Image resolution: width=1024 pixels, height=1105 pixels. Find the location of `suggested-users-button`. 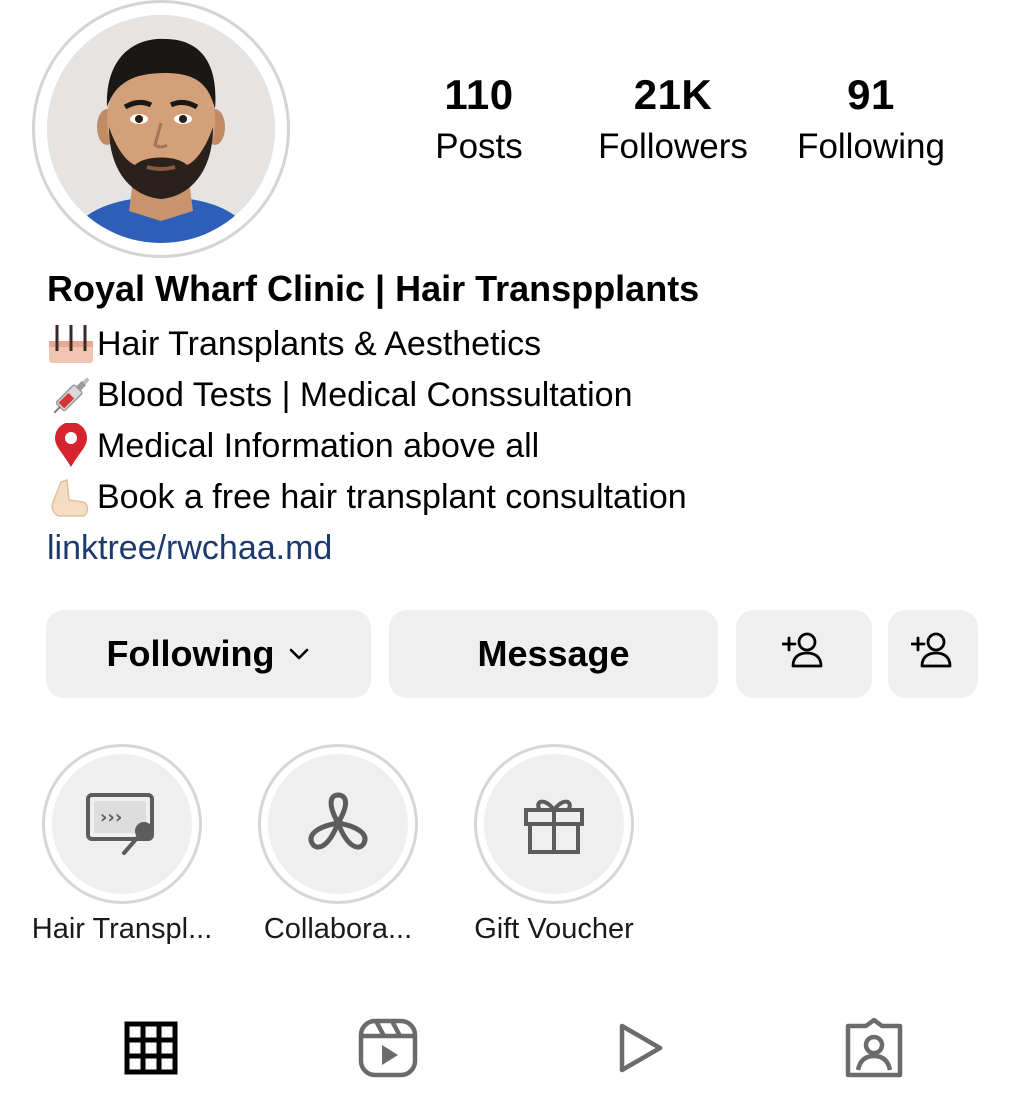

suggested-users-button is located at coordinates (933, 654).